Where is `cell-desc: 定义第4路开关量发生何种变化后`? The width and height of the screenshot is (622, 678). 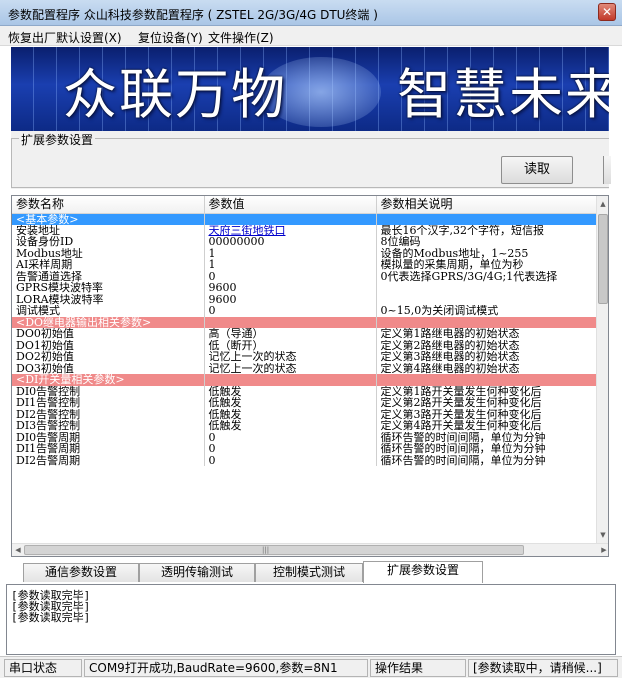
cell-desc: 定义第4路开关量发生何种变化后 is located at coordinates (492, 426).